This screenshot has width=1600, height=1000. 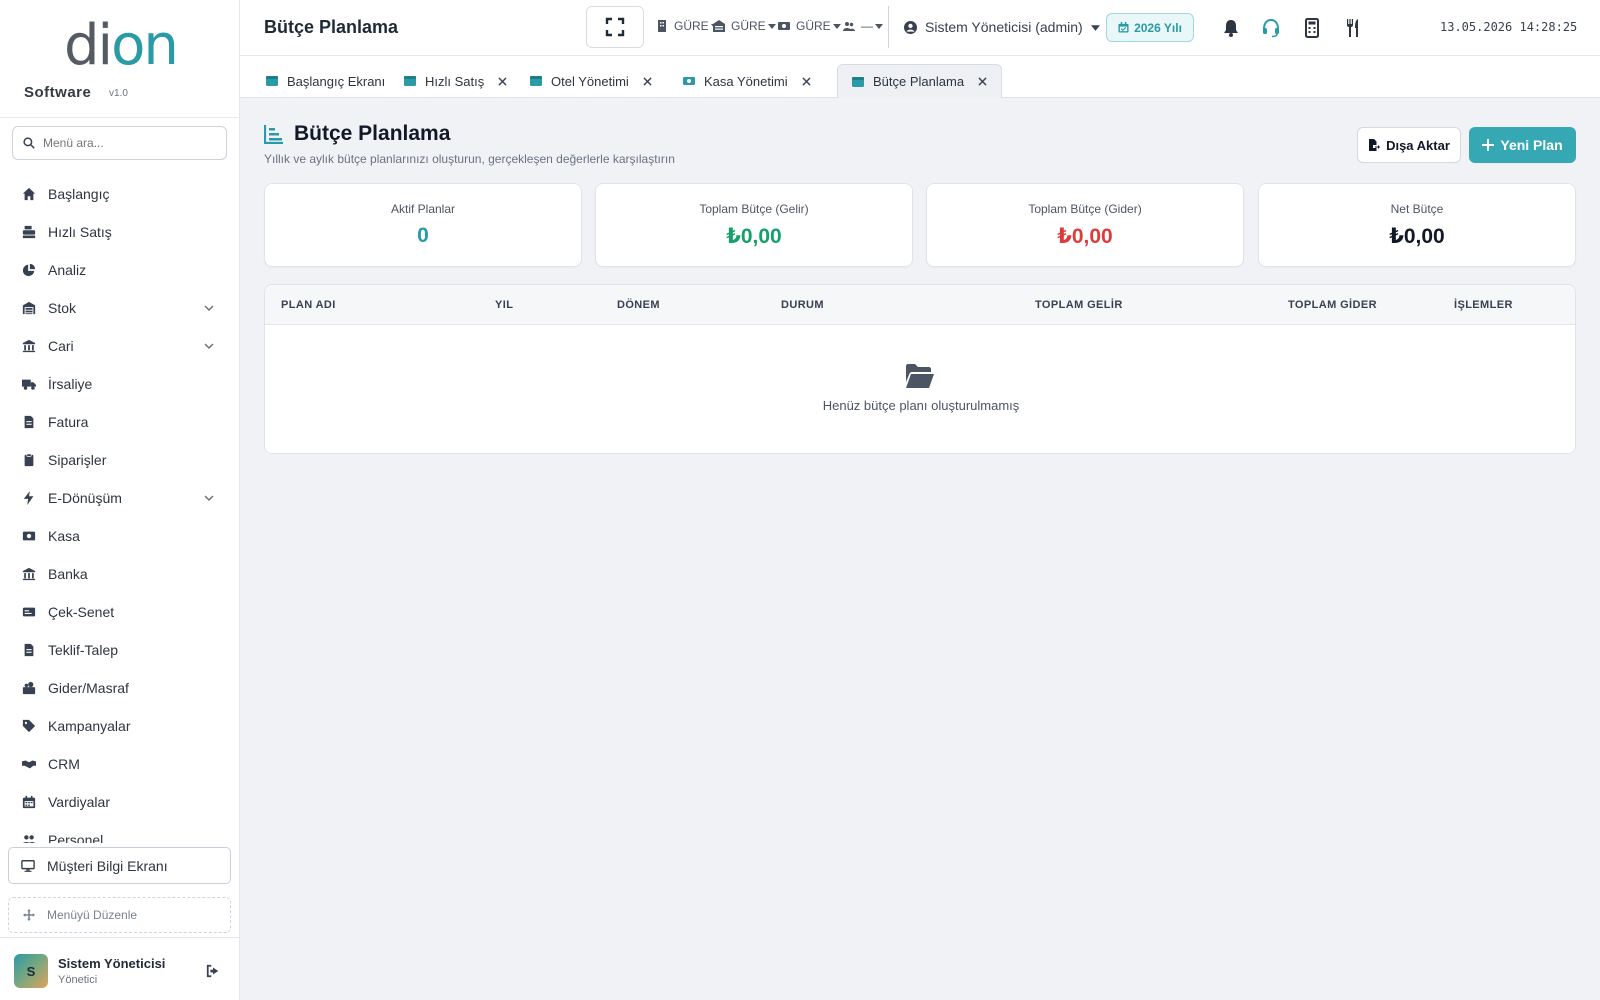 What do you see at coordinates (1231, 28) in the screenshot?
I see `bell-icon` at bounding box center [1231, 28].